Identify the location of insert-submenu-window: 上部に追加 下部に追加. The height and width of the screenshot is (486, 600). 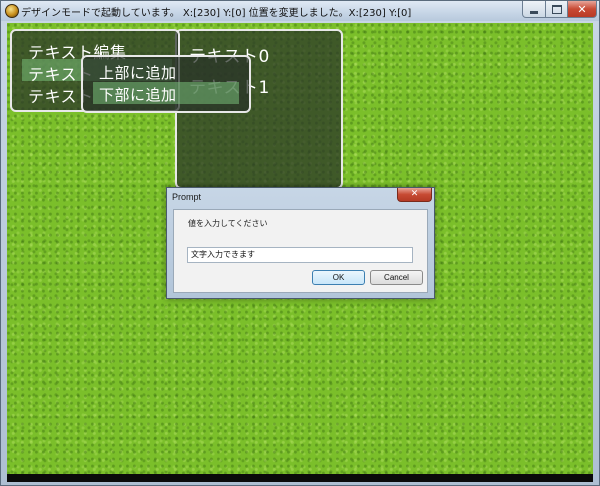
(166, 84).